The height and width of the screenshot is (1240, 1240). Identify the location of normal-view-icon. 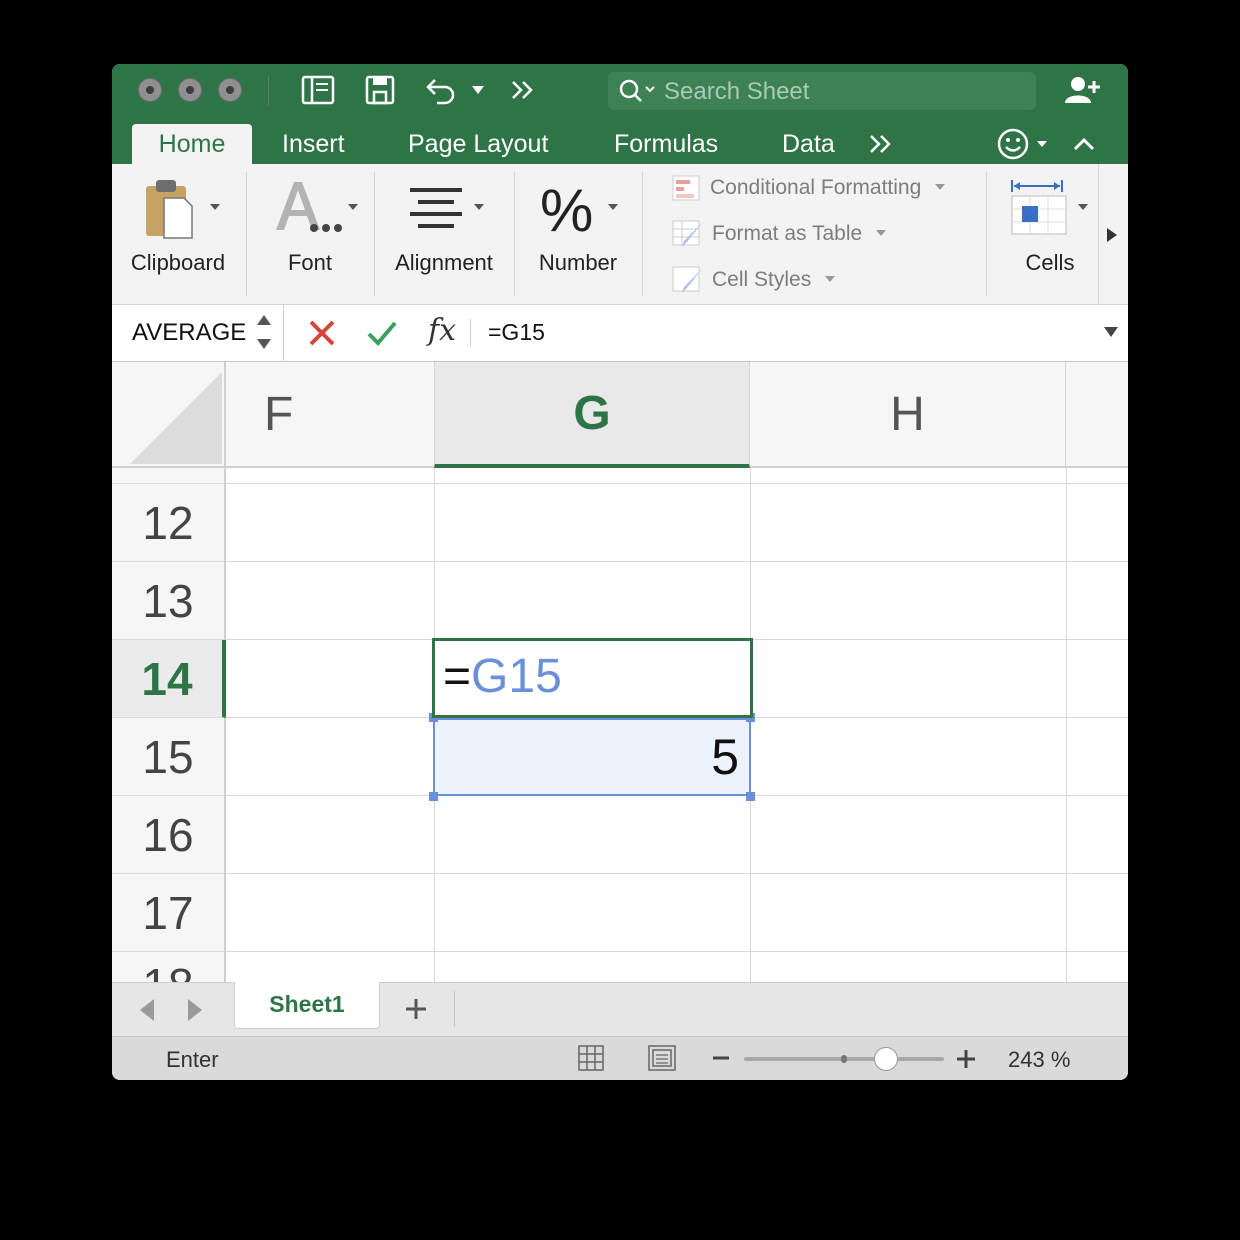
(591, 1058).